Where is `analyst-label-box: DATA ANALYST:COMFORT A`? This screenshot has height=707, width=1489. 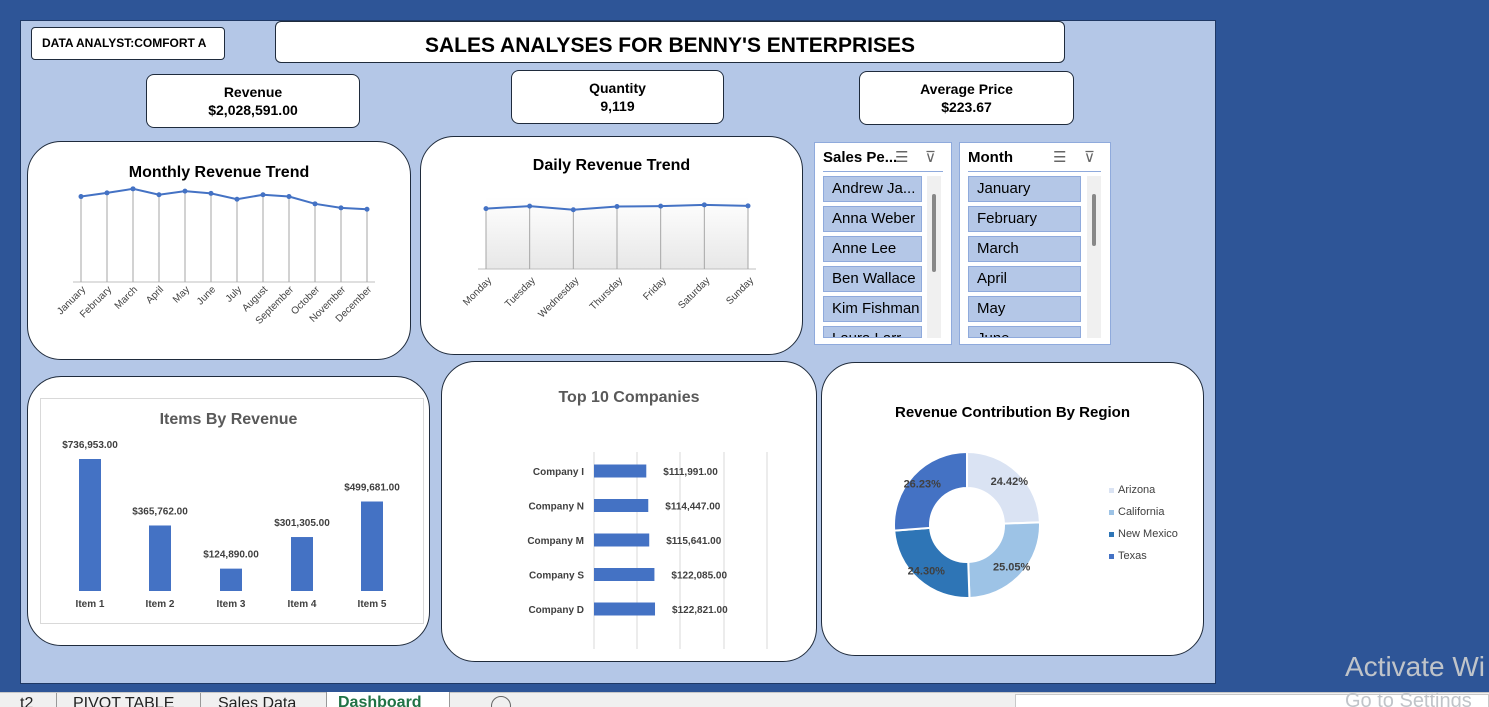 analyst-label-box: DATA ANALYST:COMFORT A is located at coordinates (128, 43).